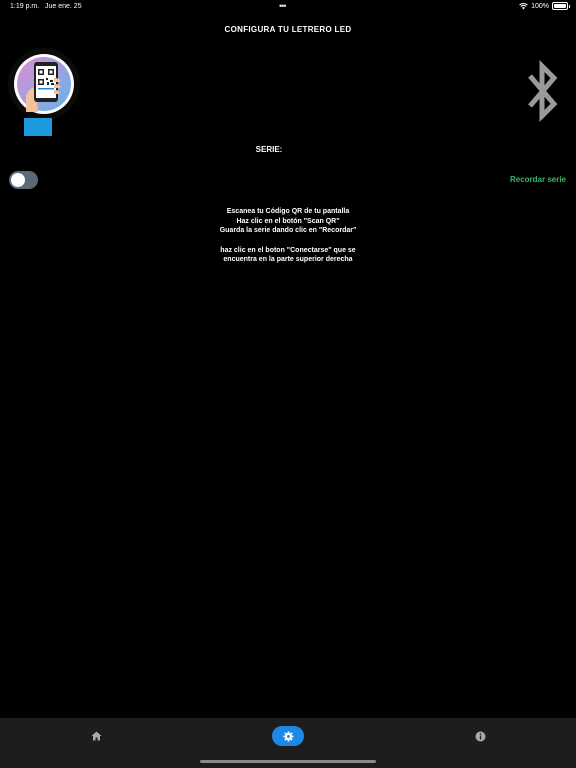 The height and width of the screenshot is (768, 576). I want to click on bluetooth-connect-button, so click(542, 91).